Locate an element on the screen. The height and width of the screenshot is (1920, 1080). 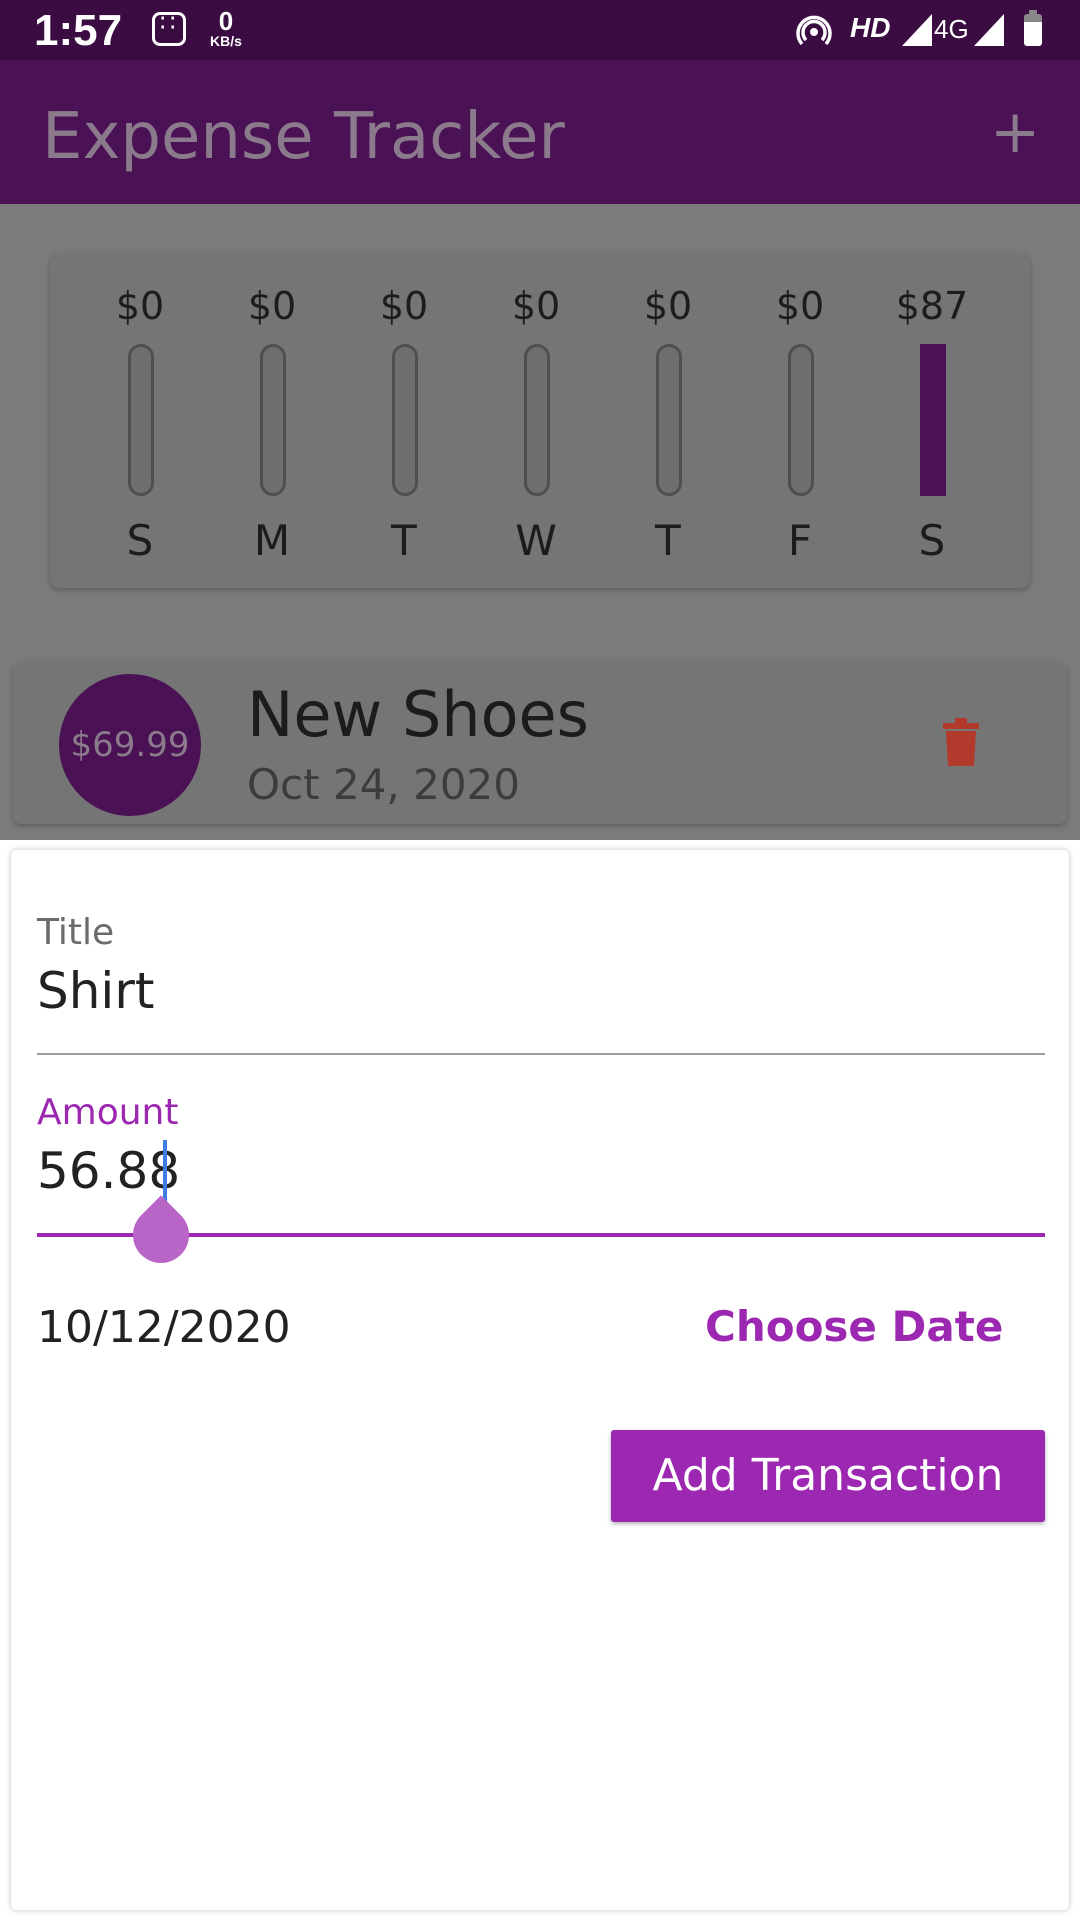
transaction-title: New Shoes is located at coordinates (418, 714).